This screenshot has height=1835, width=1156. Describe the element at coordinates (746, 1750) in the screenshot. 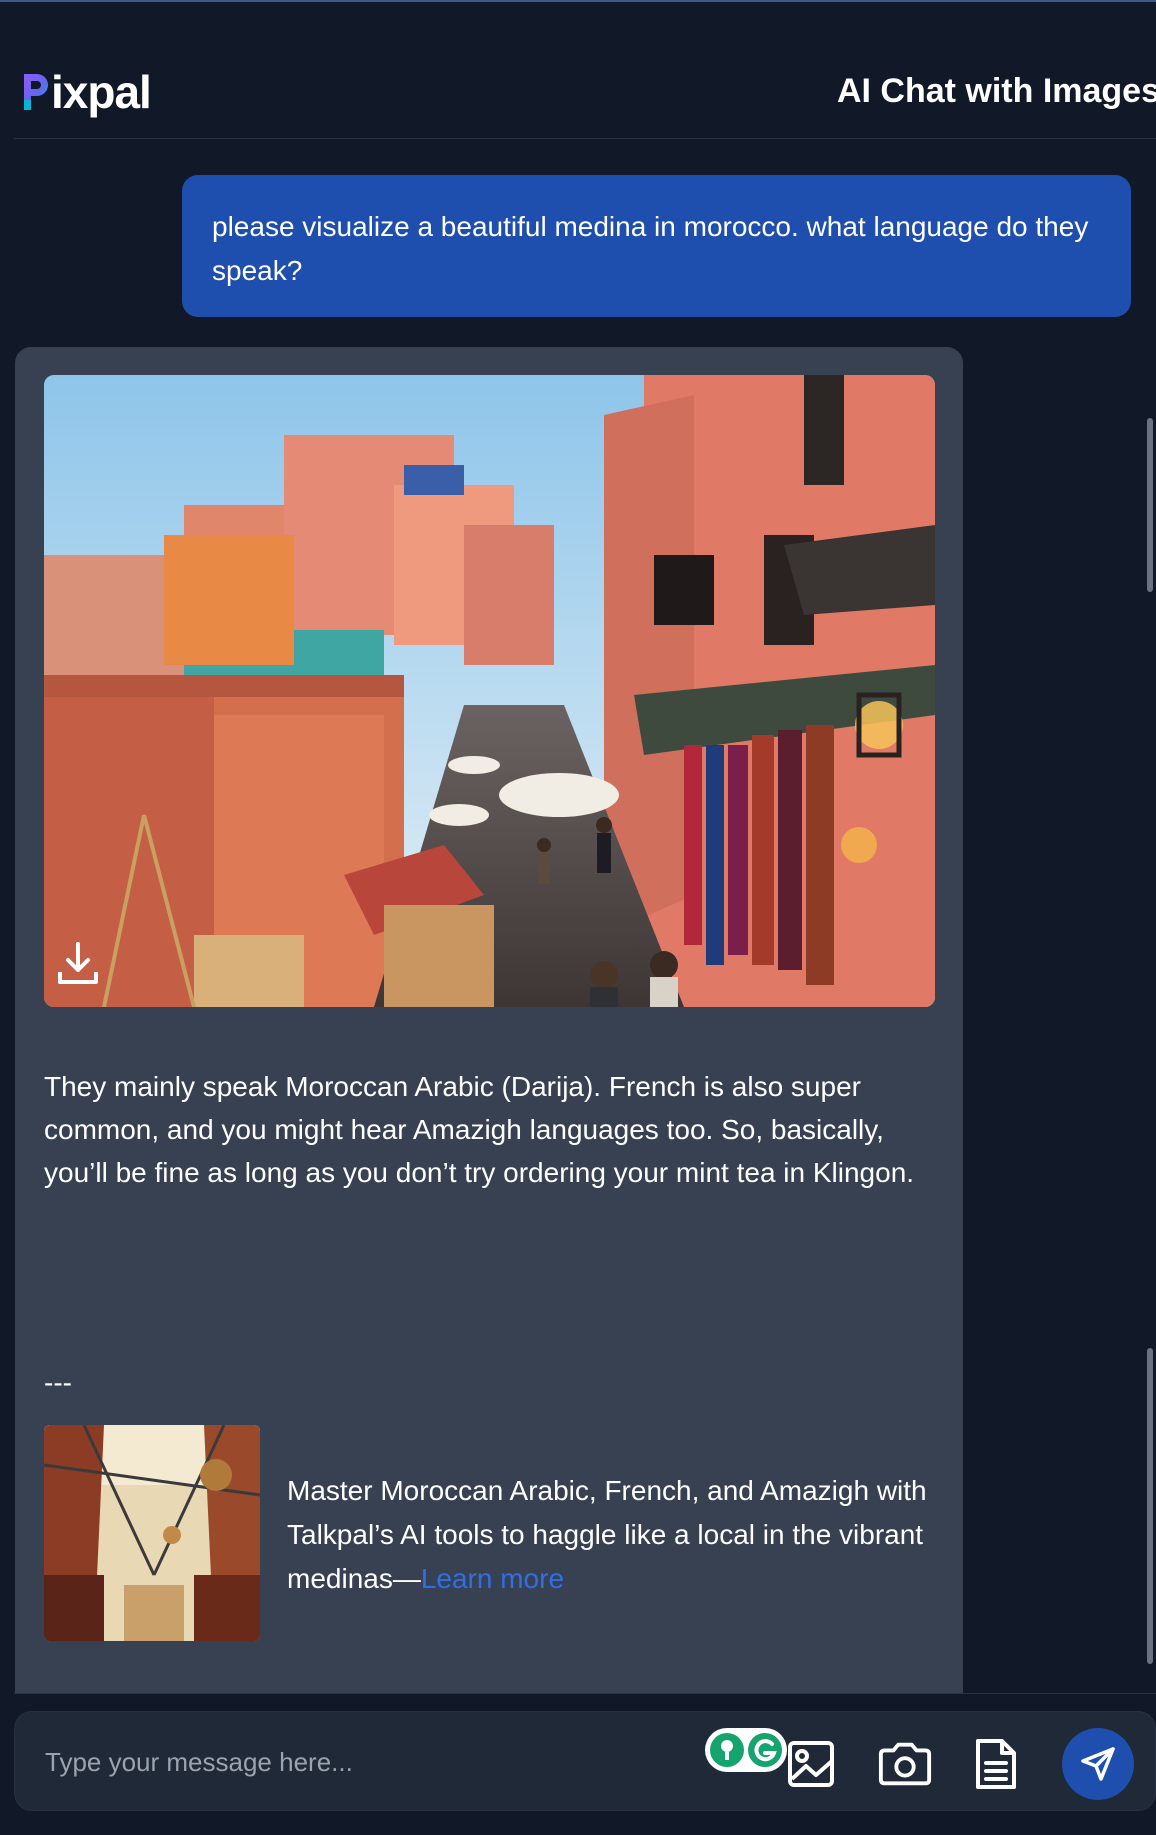

I see `grammarly-extension-icon` at that location.